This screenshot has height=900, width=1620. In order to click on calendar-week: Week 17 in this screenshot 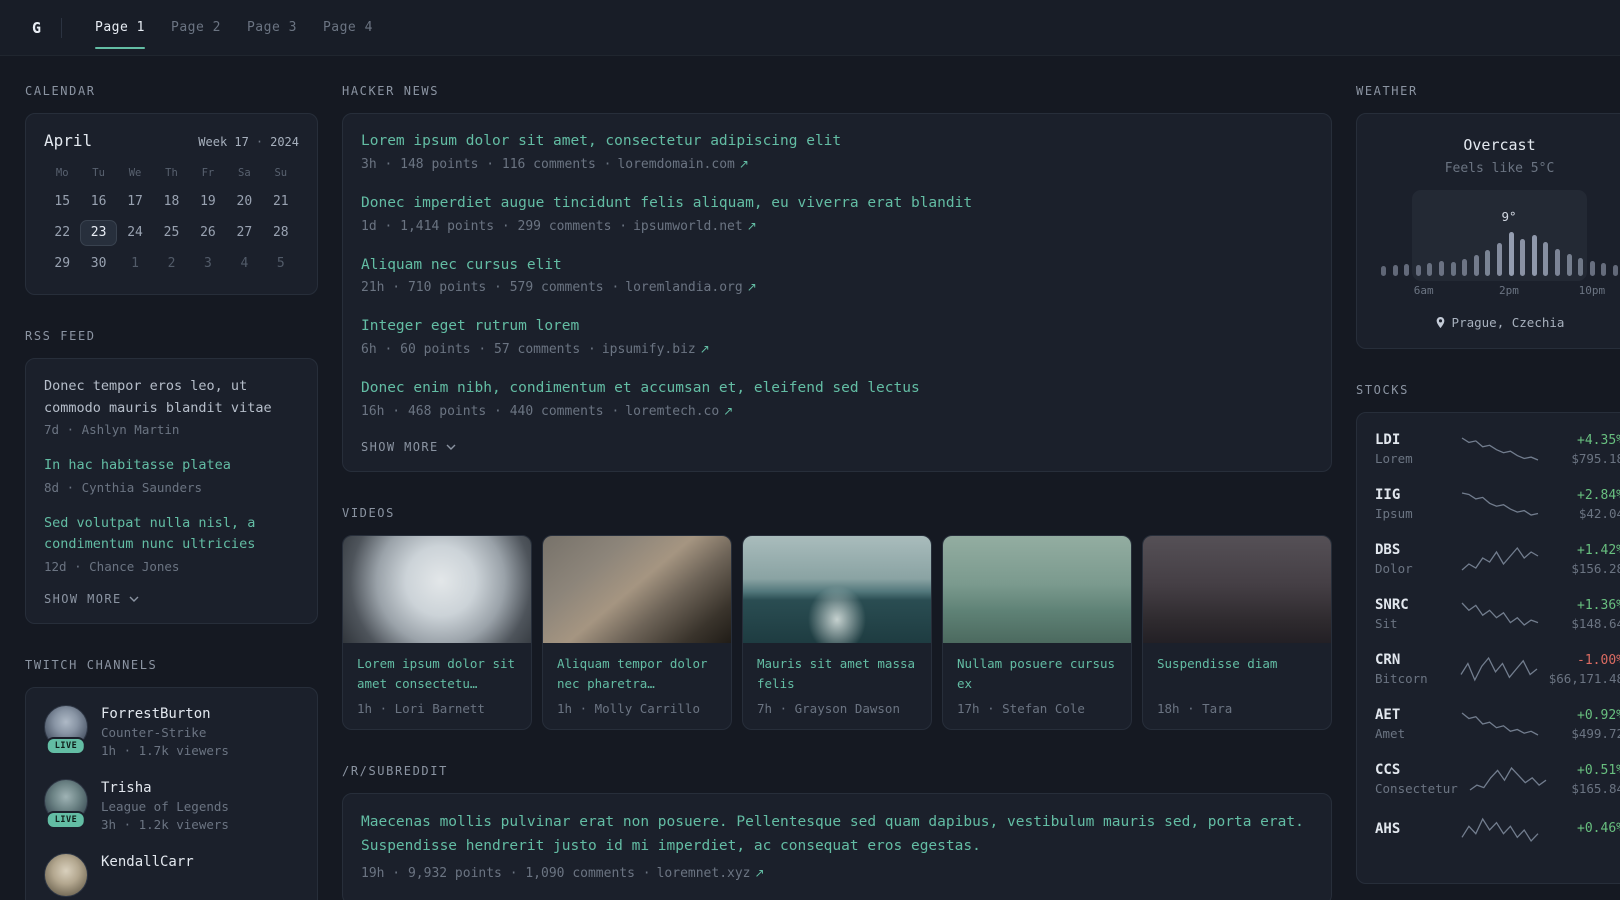, I will do `click(223, 142)`.